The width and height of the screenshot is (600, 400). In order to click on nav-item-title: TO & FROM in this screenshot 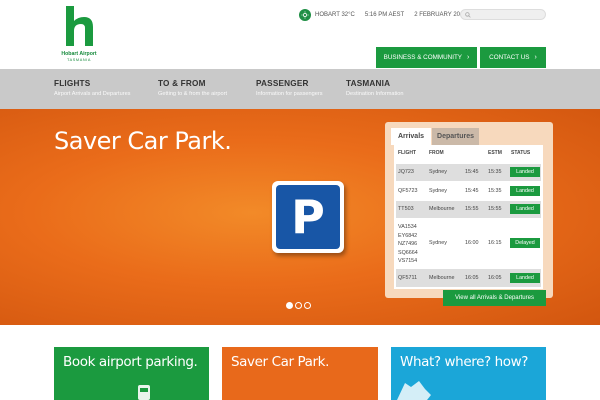, I will do `click(182, 83)`.